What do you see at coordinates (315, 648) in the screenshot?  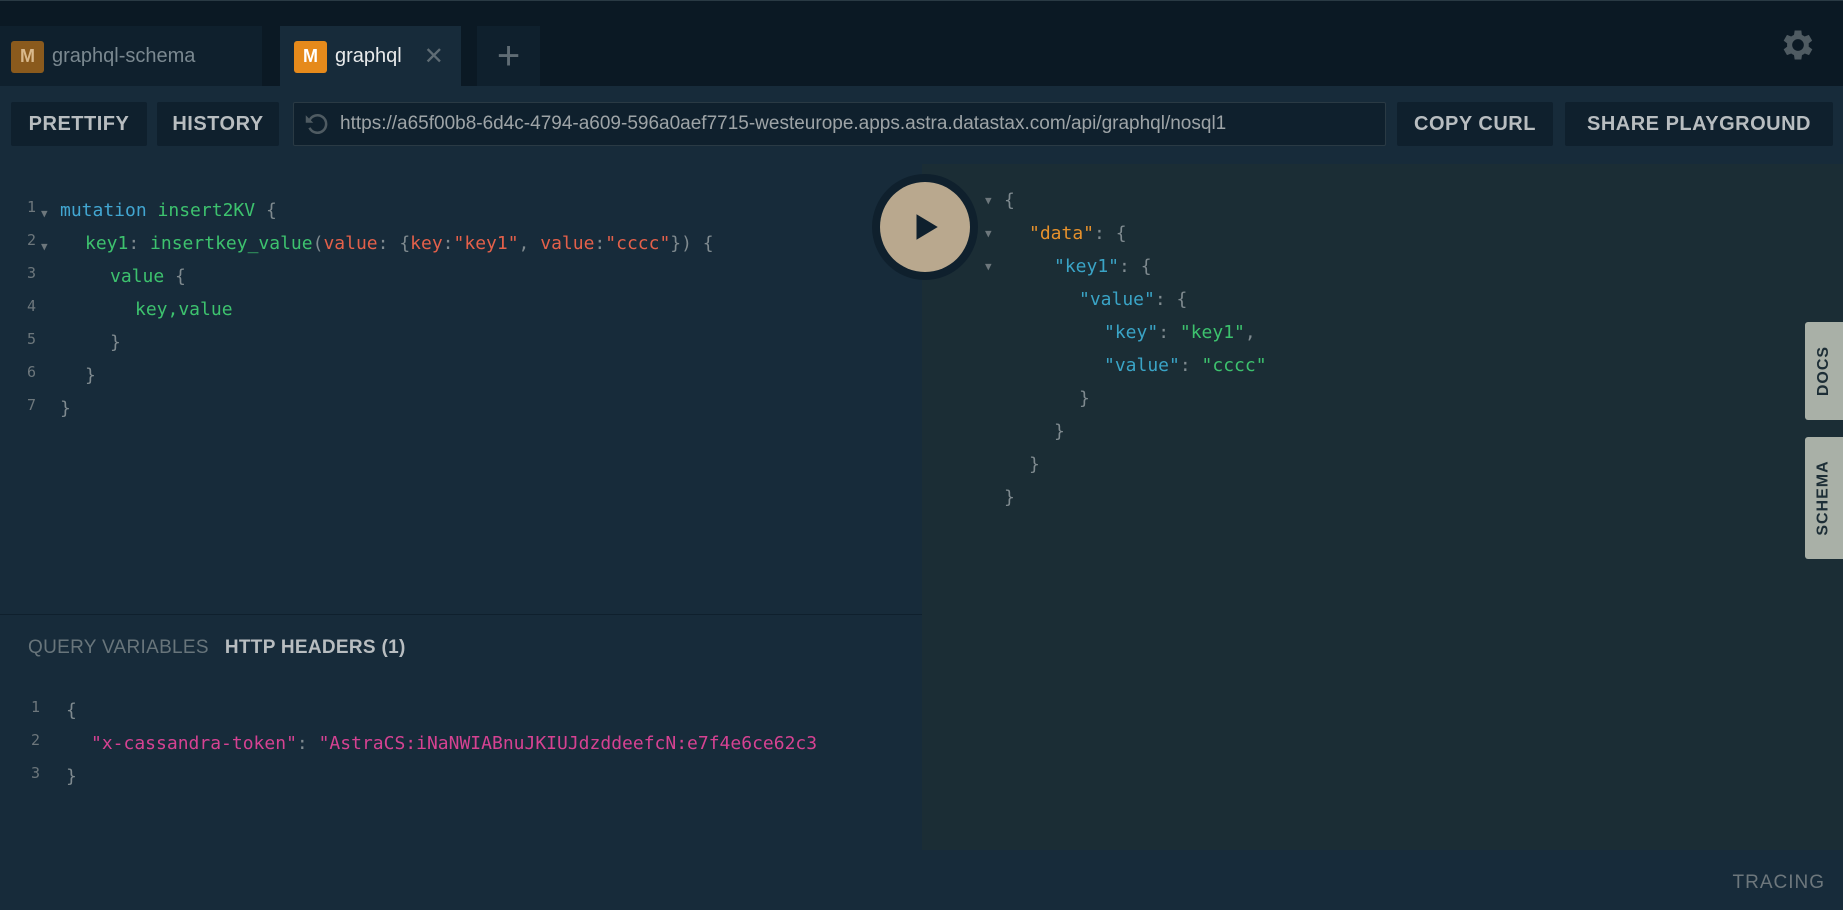 I see `tab-http-headers: HTTP HEADERS (1)` at bounding box center [315, 648].